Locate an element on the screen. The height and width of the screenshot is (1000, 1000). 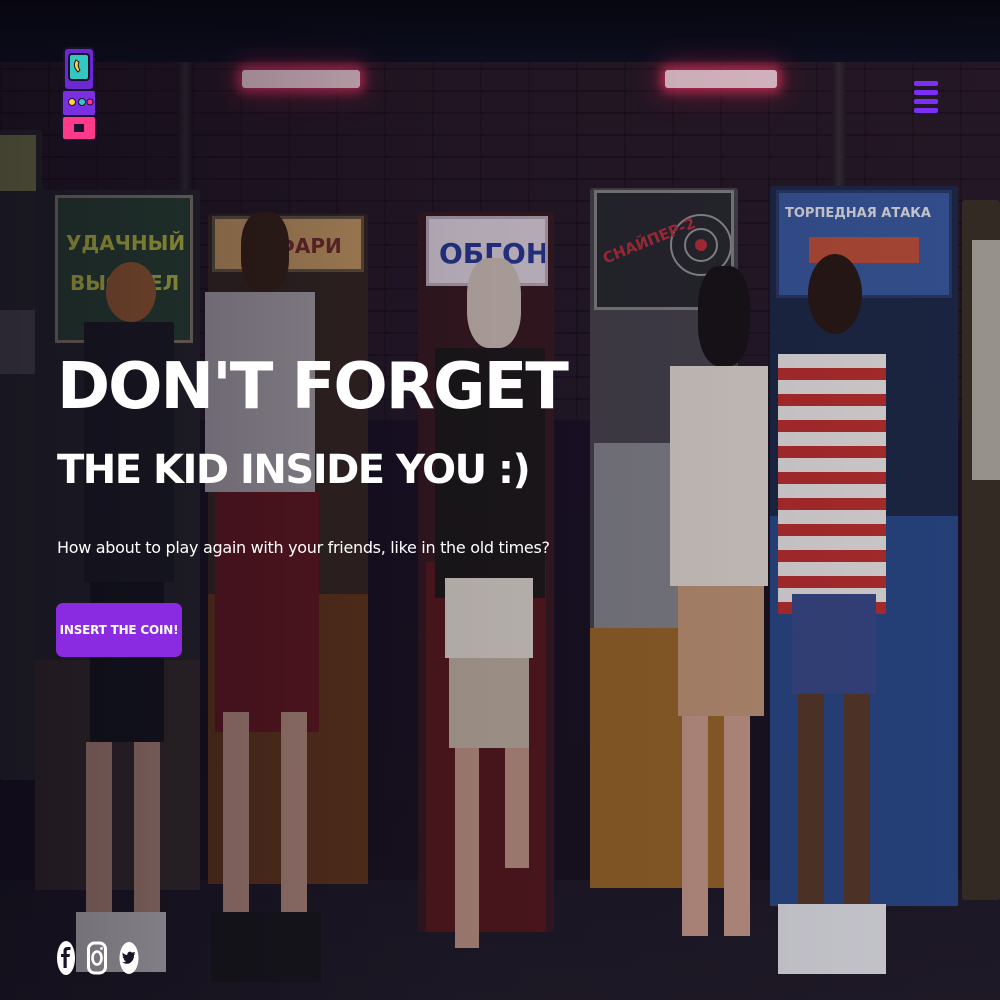
menu-button is located at coordinates (926, 98).